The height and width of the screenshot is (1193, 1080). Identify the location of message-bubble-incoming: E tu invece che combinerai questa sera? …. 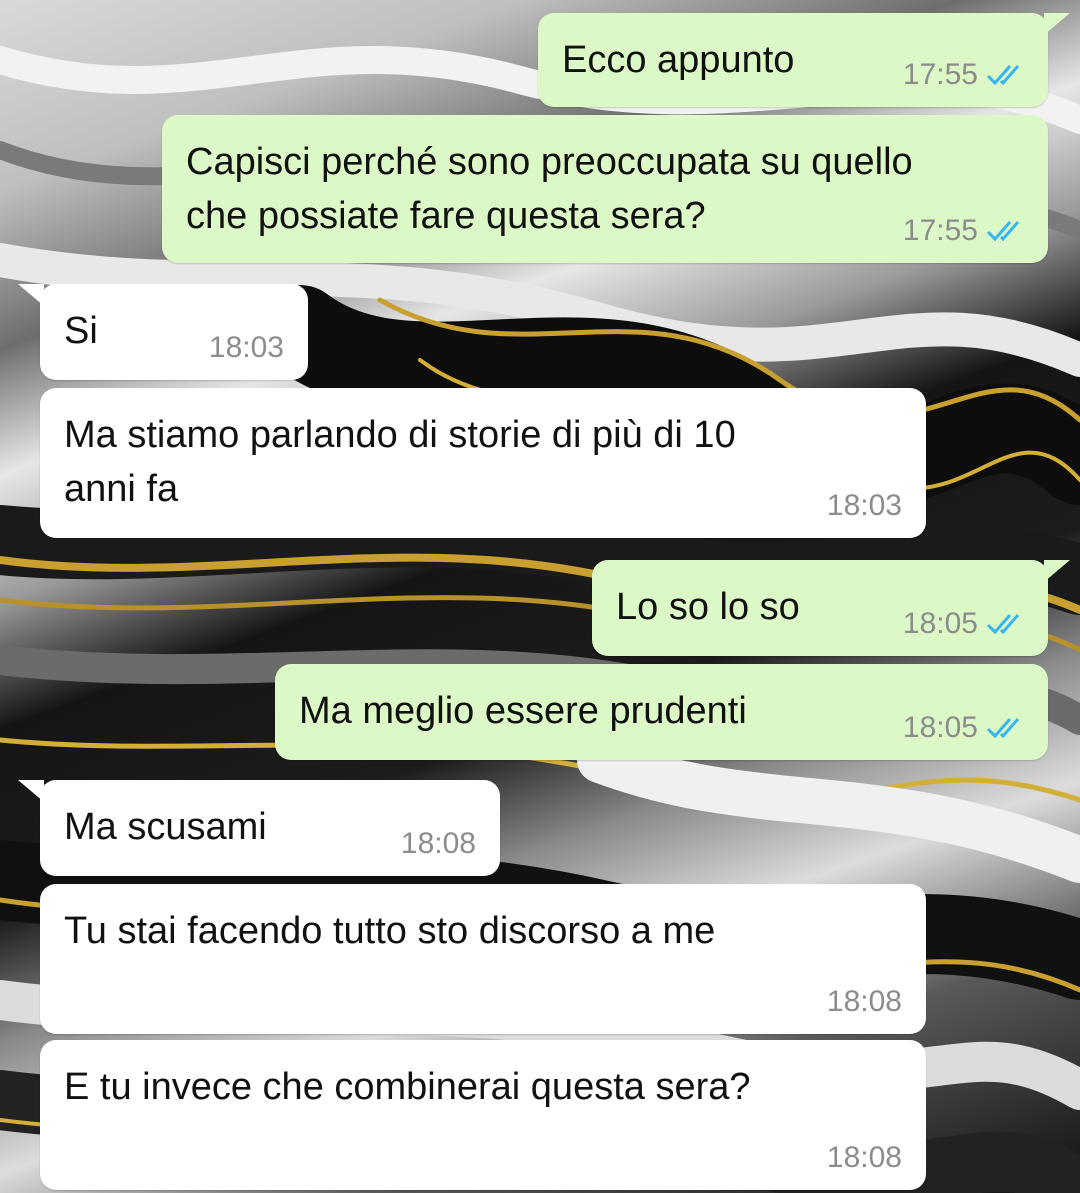
(483, 1115).